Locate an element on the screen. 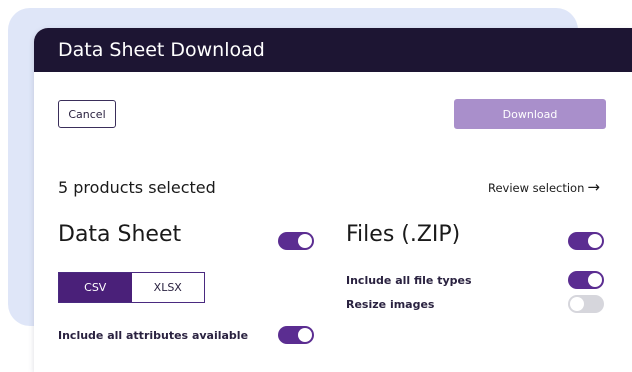 This screenshot has height=372, width=632. cancel-button: Cancel is located at coordinates (87, 114).